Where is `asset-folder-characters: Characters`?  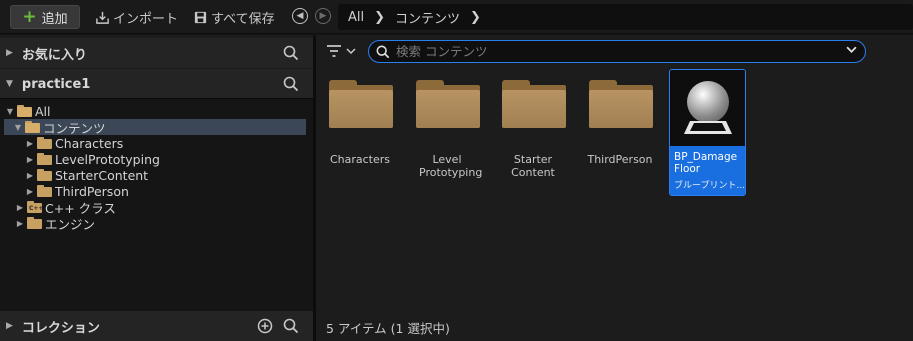
asset-folder-characters: Characters is located at coordinates (360, 117).